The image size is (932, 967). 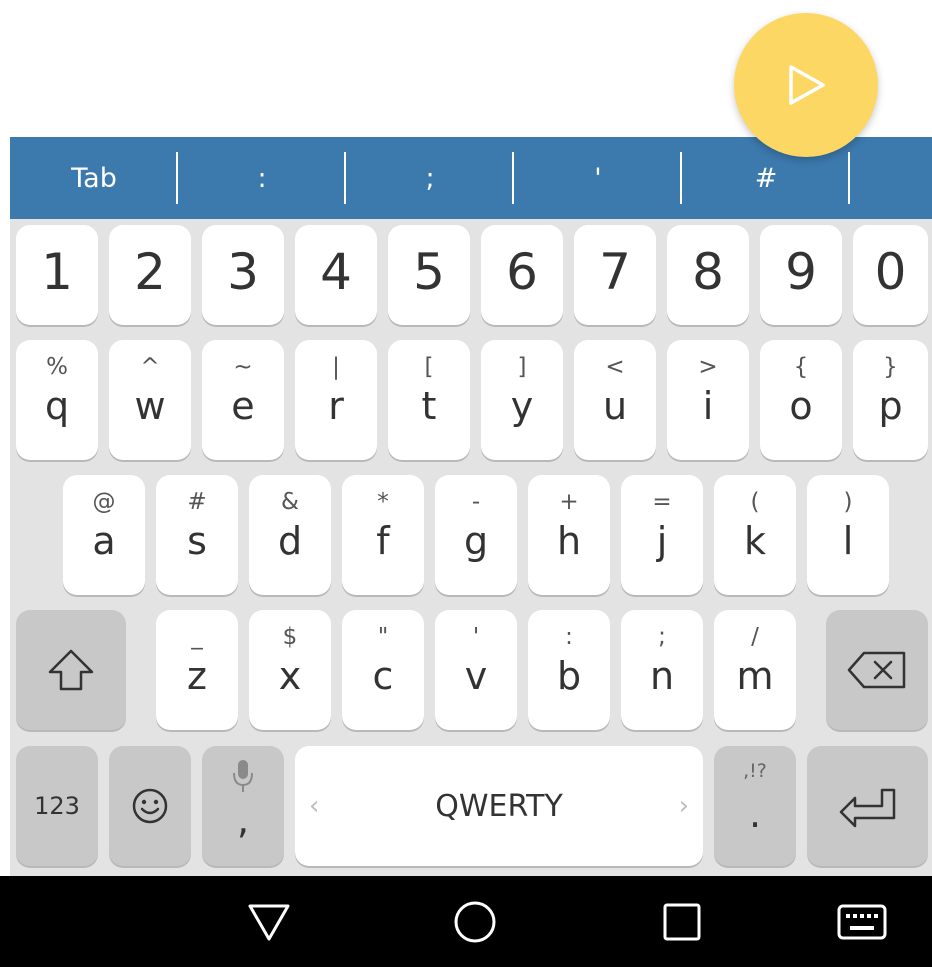 I want to click on key-label: v, so click(x=476, y=676).